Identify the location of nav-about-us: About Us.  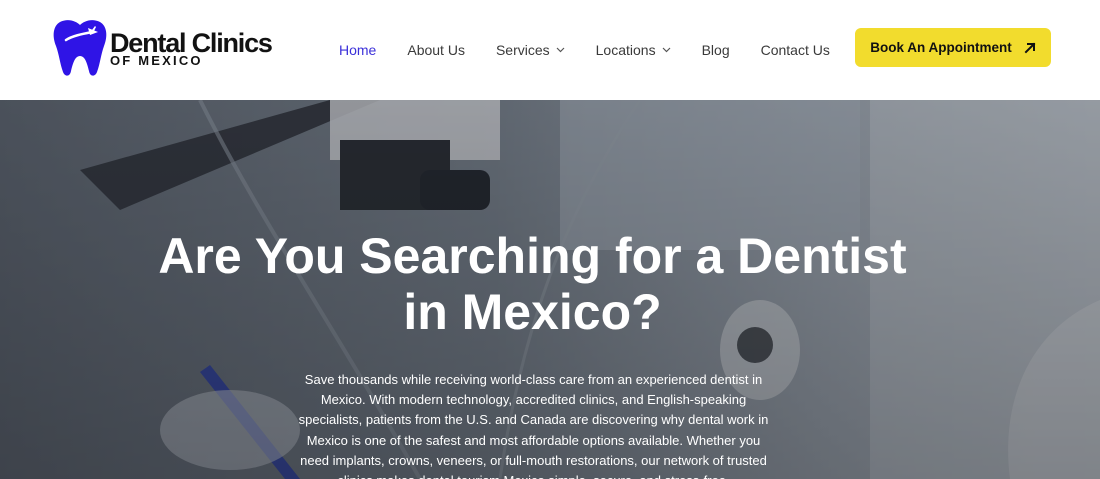
(436, 50).